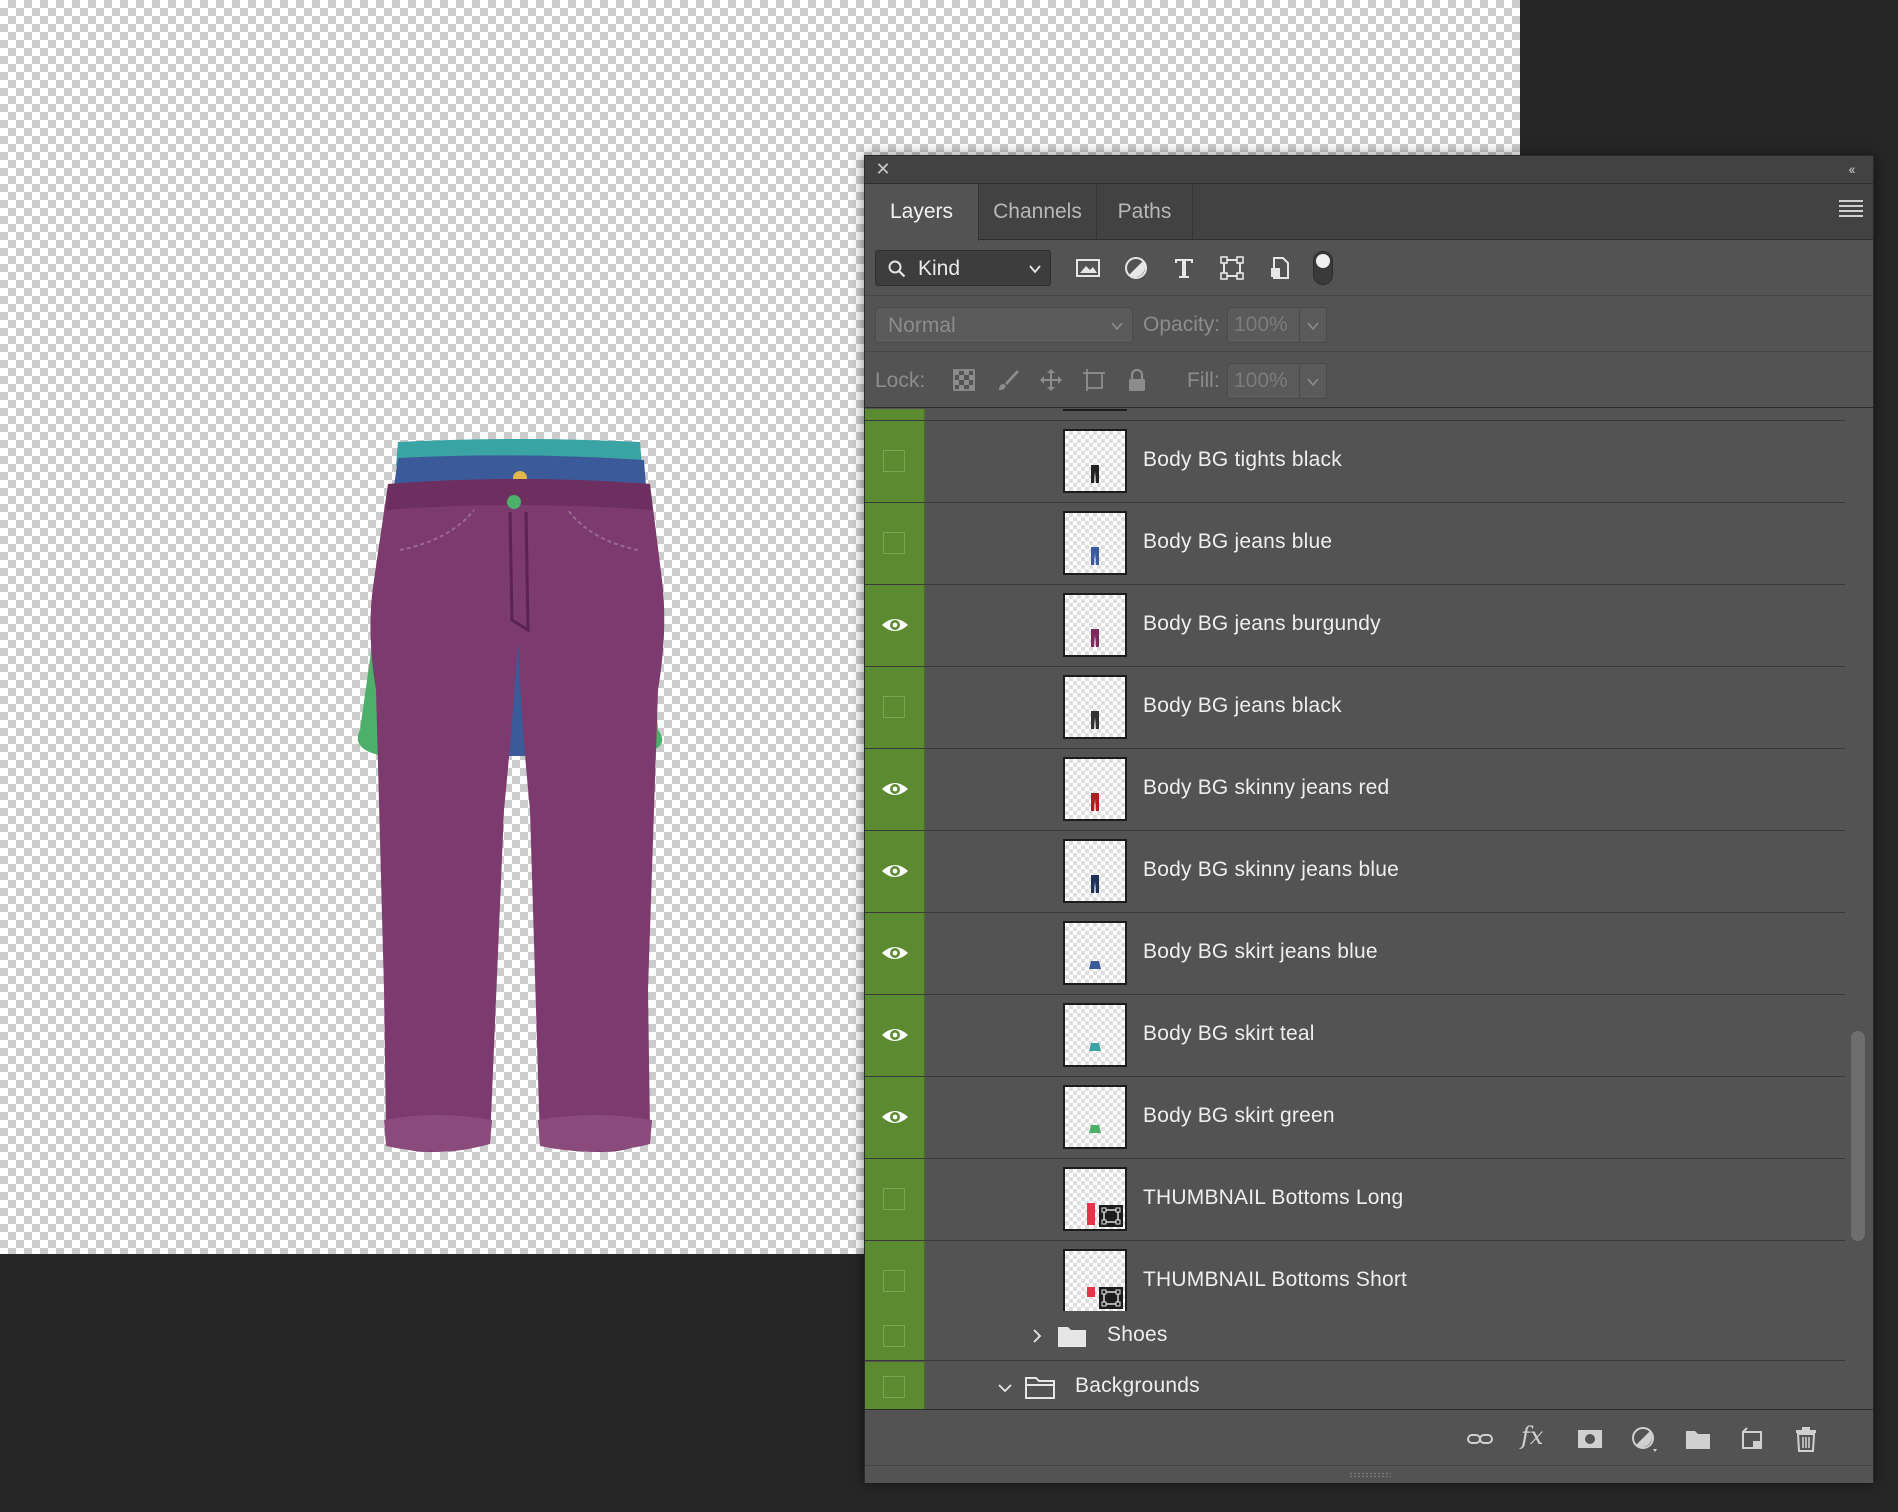 This screenshot has width=1898, height=1512. What do you see at coordinates (1355, 708) in the screenshot?
I see `layer-row: Body BG jeans black` at bounding box center [1355, 708].